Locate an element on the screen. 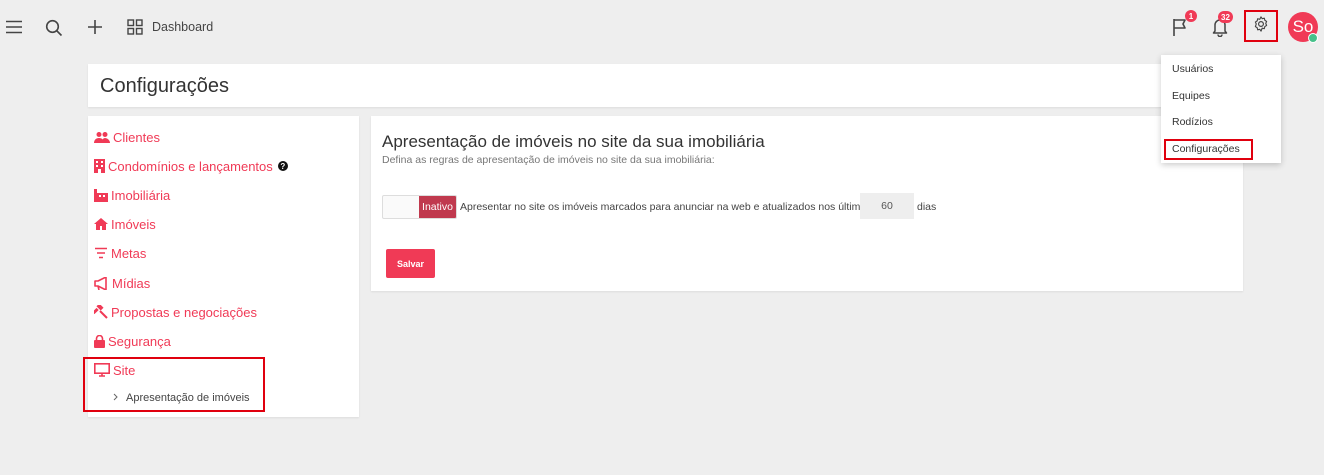 This screenshot has height=475, width=1324. days-input is located at coordinates (887, 206).